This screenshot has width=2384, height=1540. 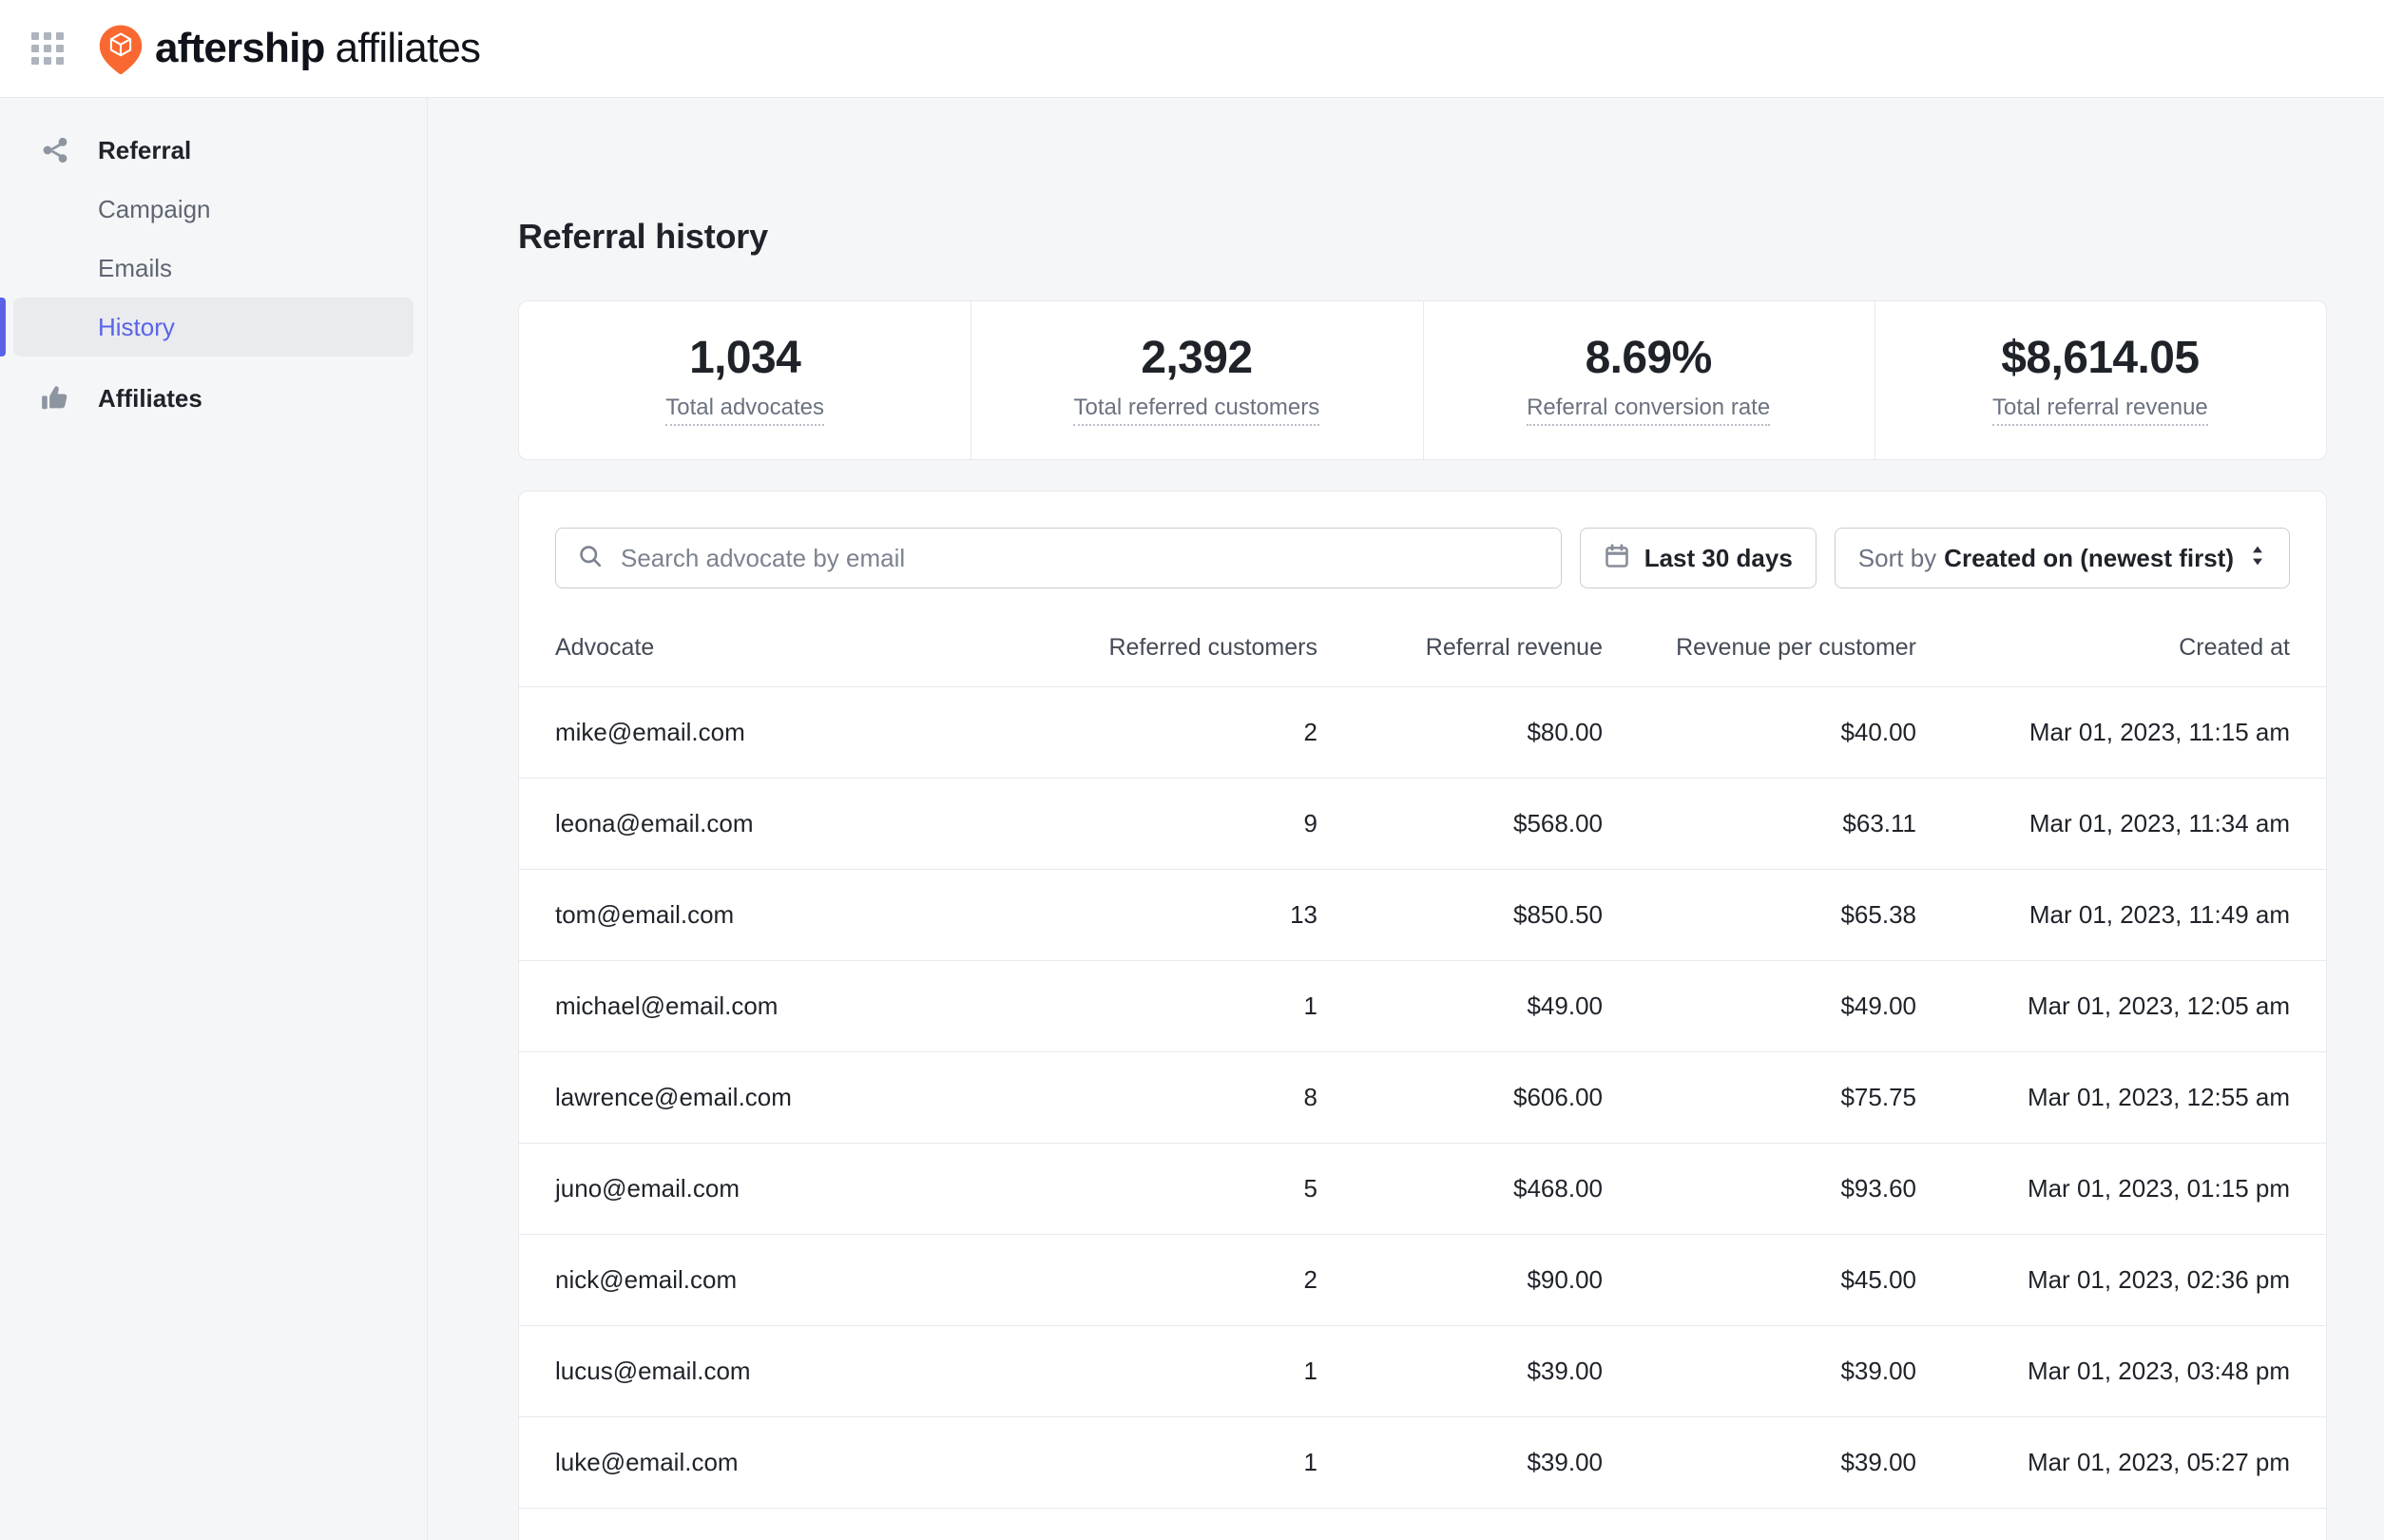 I want to click on sidebar-item-referral: Referral, so click(x=213, y=150).